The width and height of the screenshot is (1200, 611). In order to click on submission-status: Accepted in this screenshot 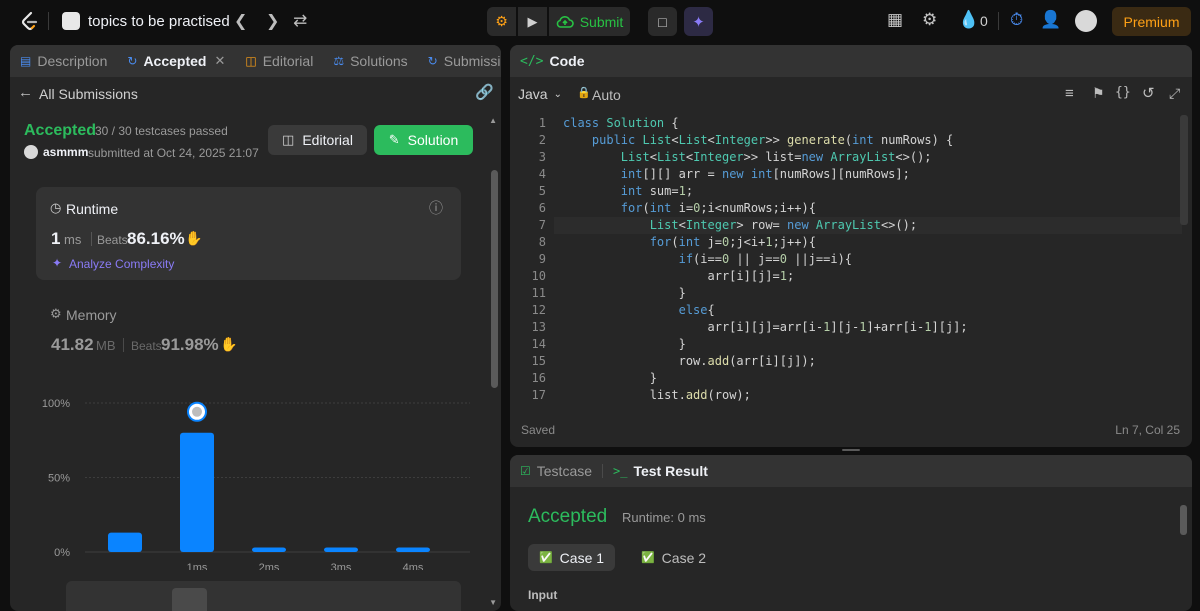, I will do `click(60, 130)`.